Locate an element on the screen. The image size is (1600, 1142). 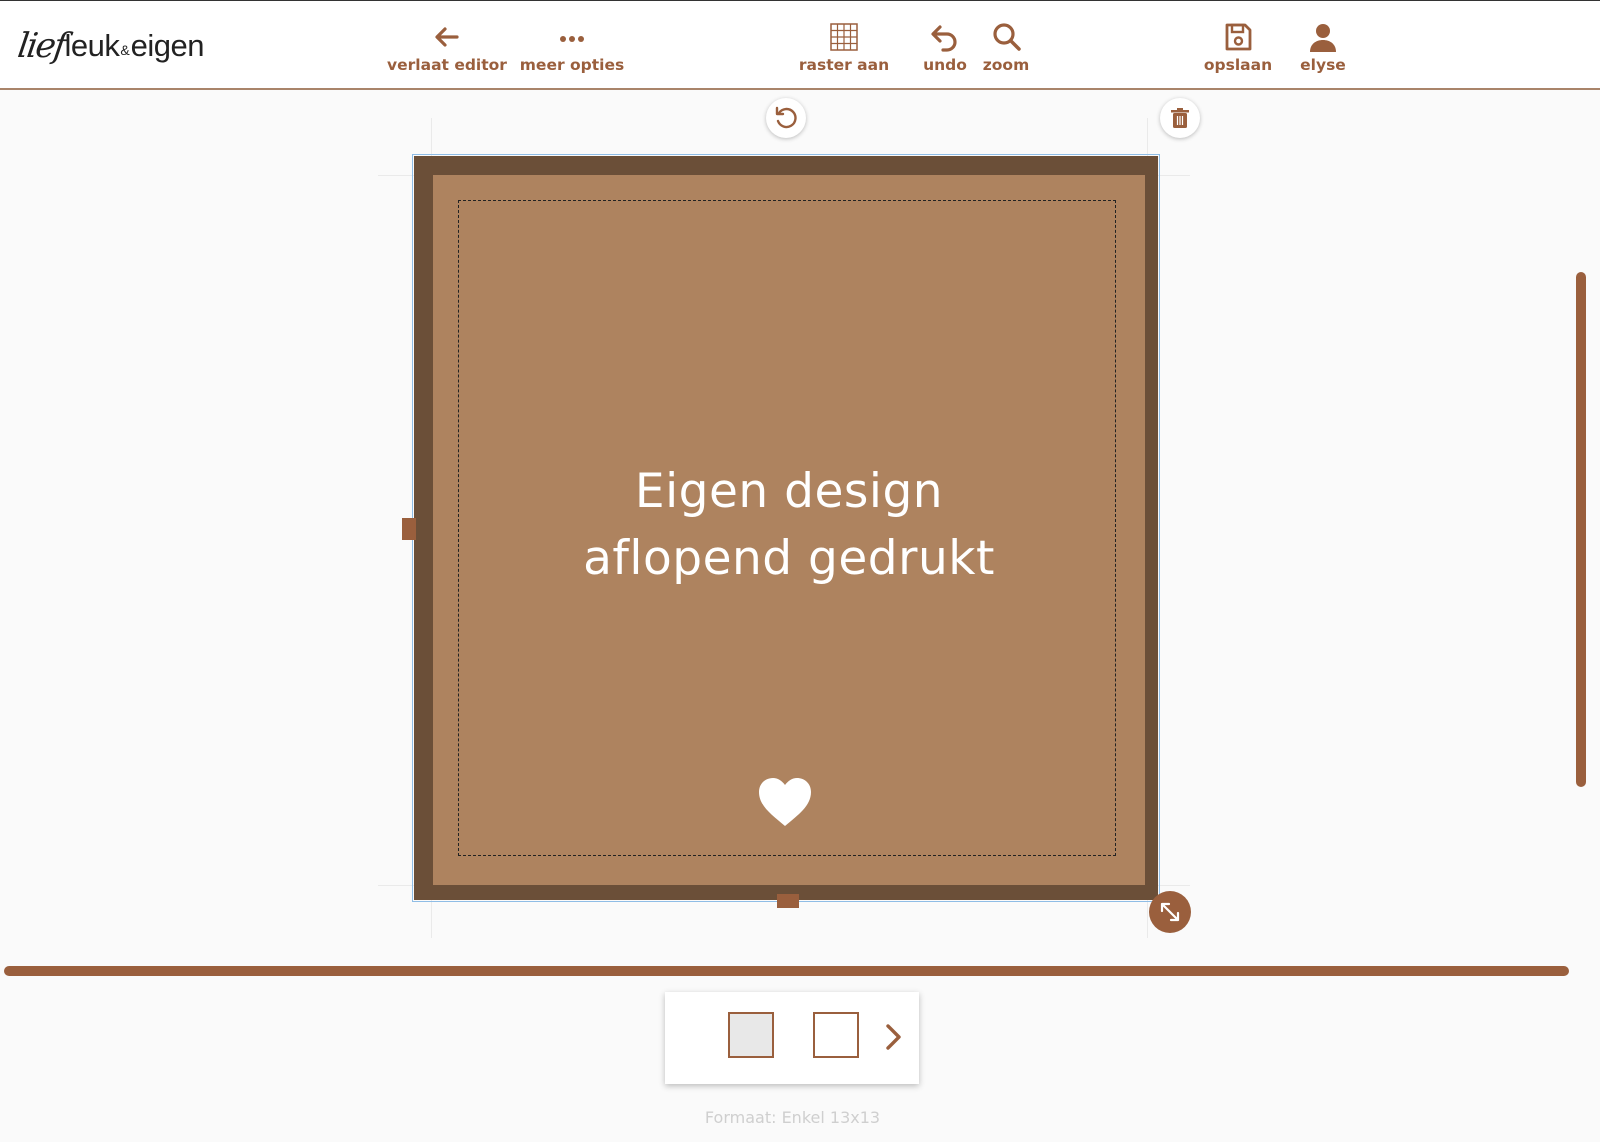
logo-script: lief is located at coordinates (41, 46).